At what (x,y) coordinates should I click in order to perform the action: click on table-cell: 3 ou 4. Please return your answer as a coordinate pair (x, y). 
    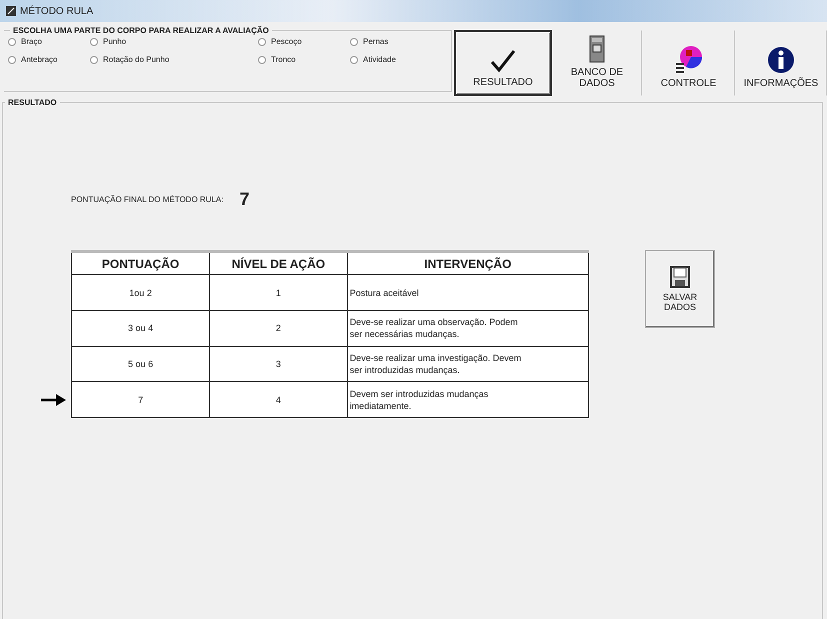
    Looking at the image, I should click on (141, 328).